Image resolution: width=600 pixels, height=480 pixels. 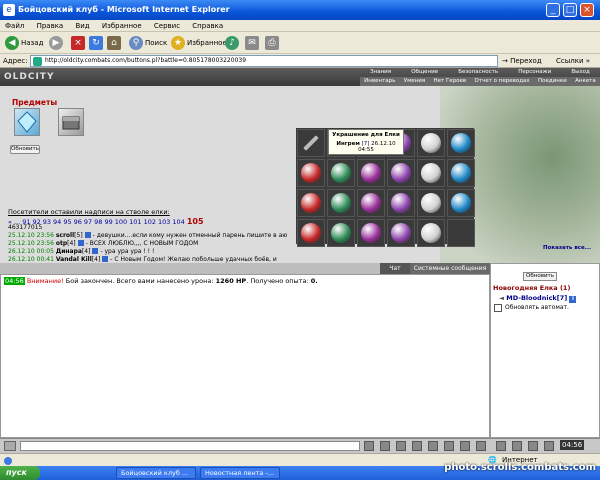 What do you see at coordinates (190, 446) in the screenshot?
I see `chat-input` at bounding box center [190, 446].